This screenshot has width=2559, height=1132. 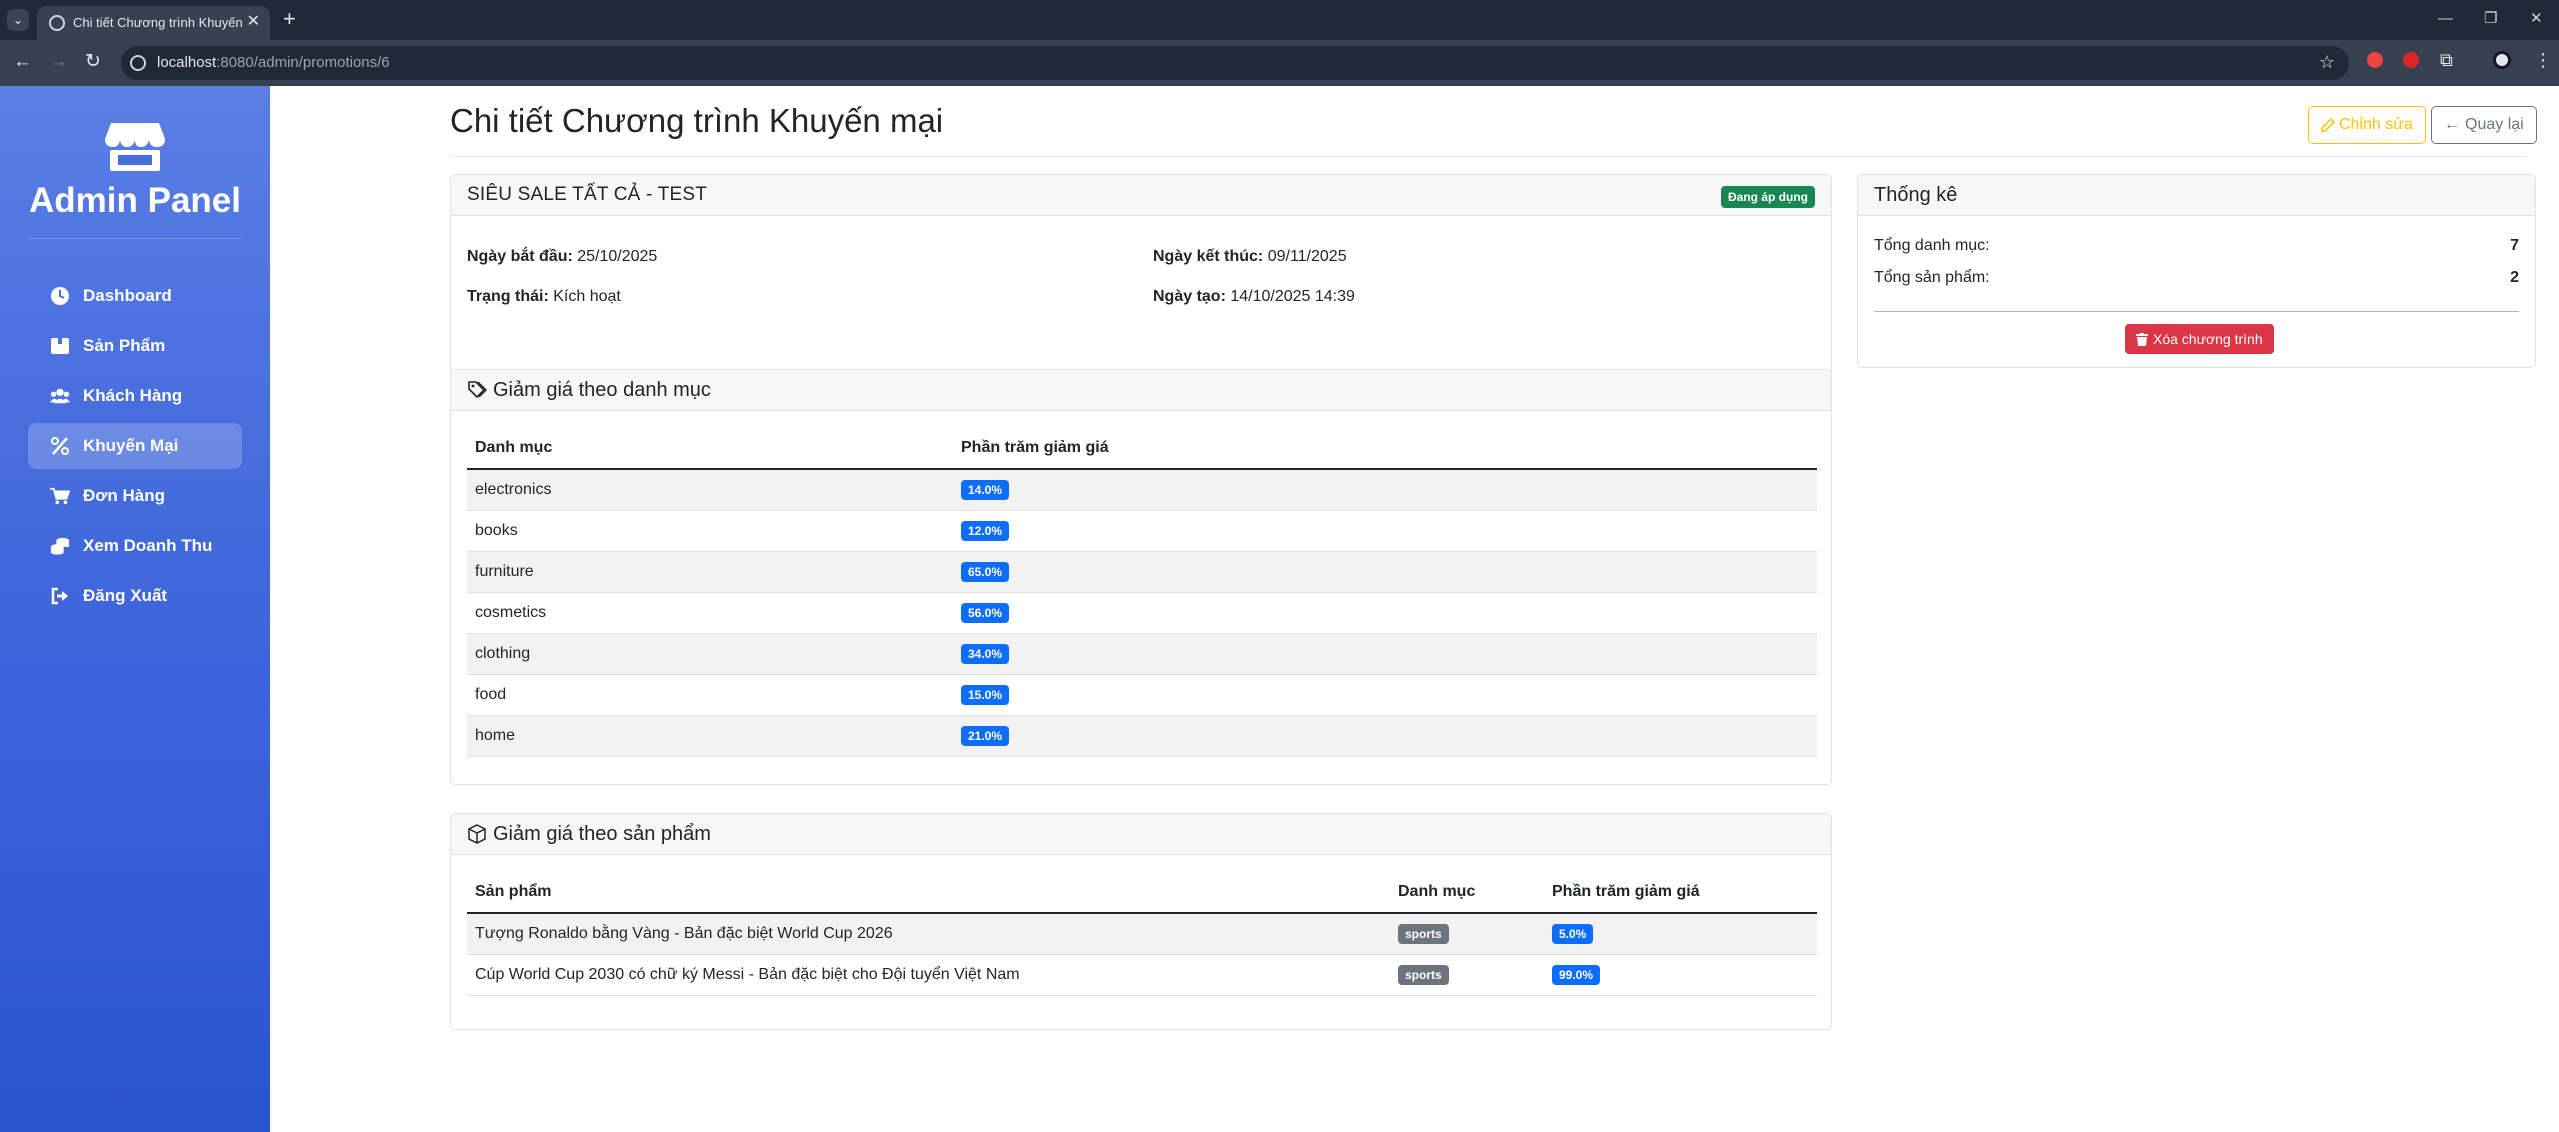 I want to click on edit-button: Chỉnh sửa, so click(x=2367, y=125).